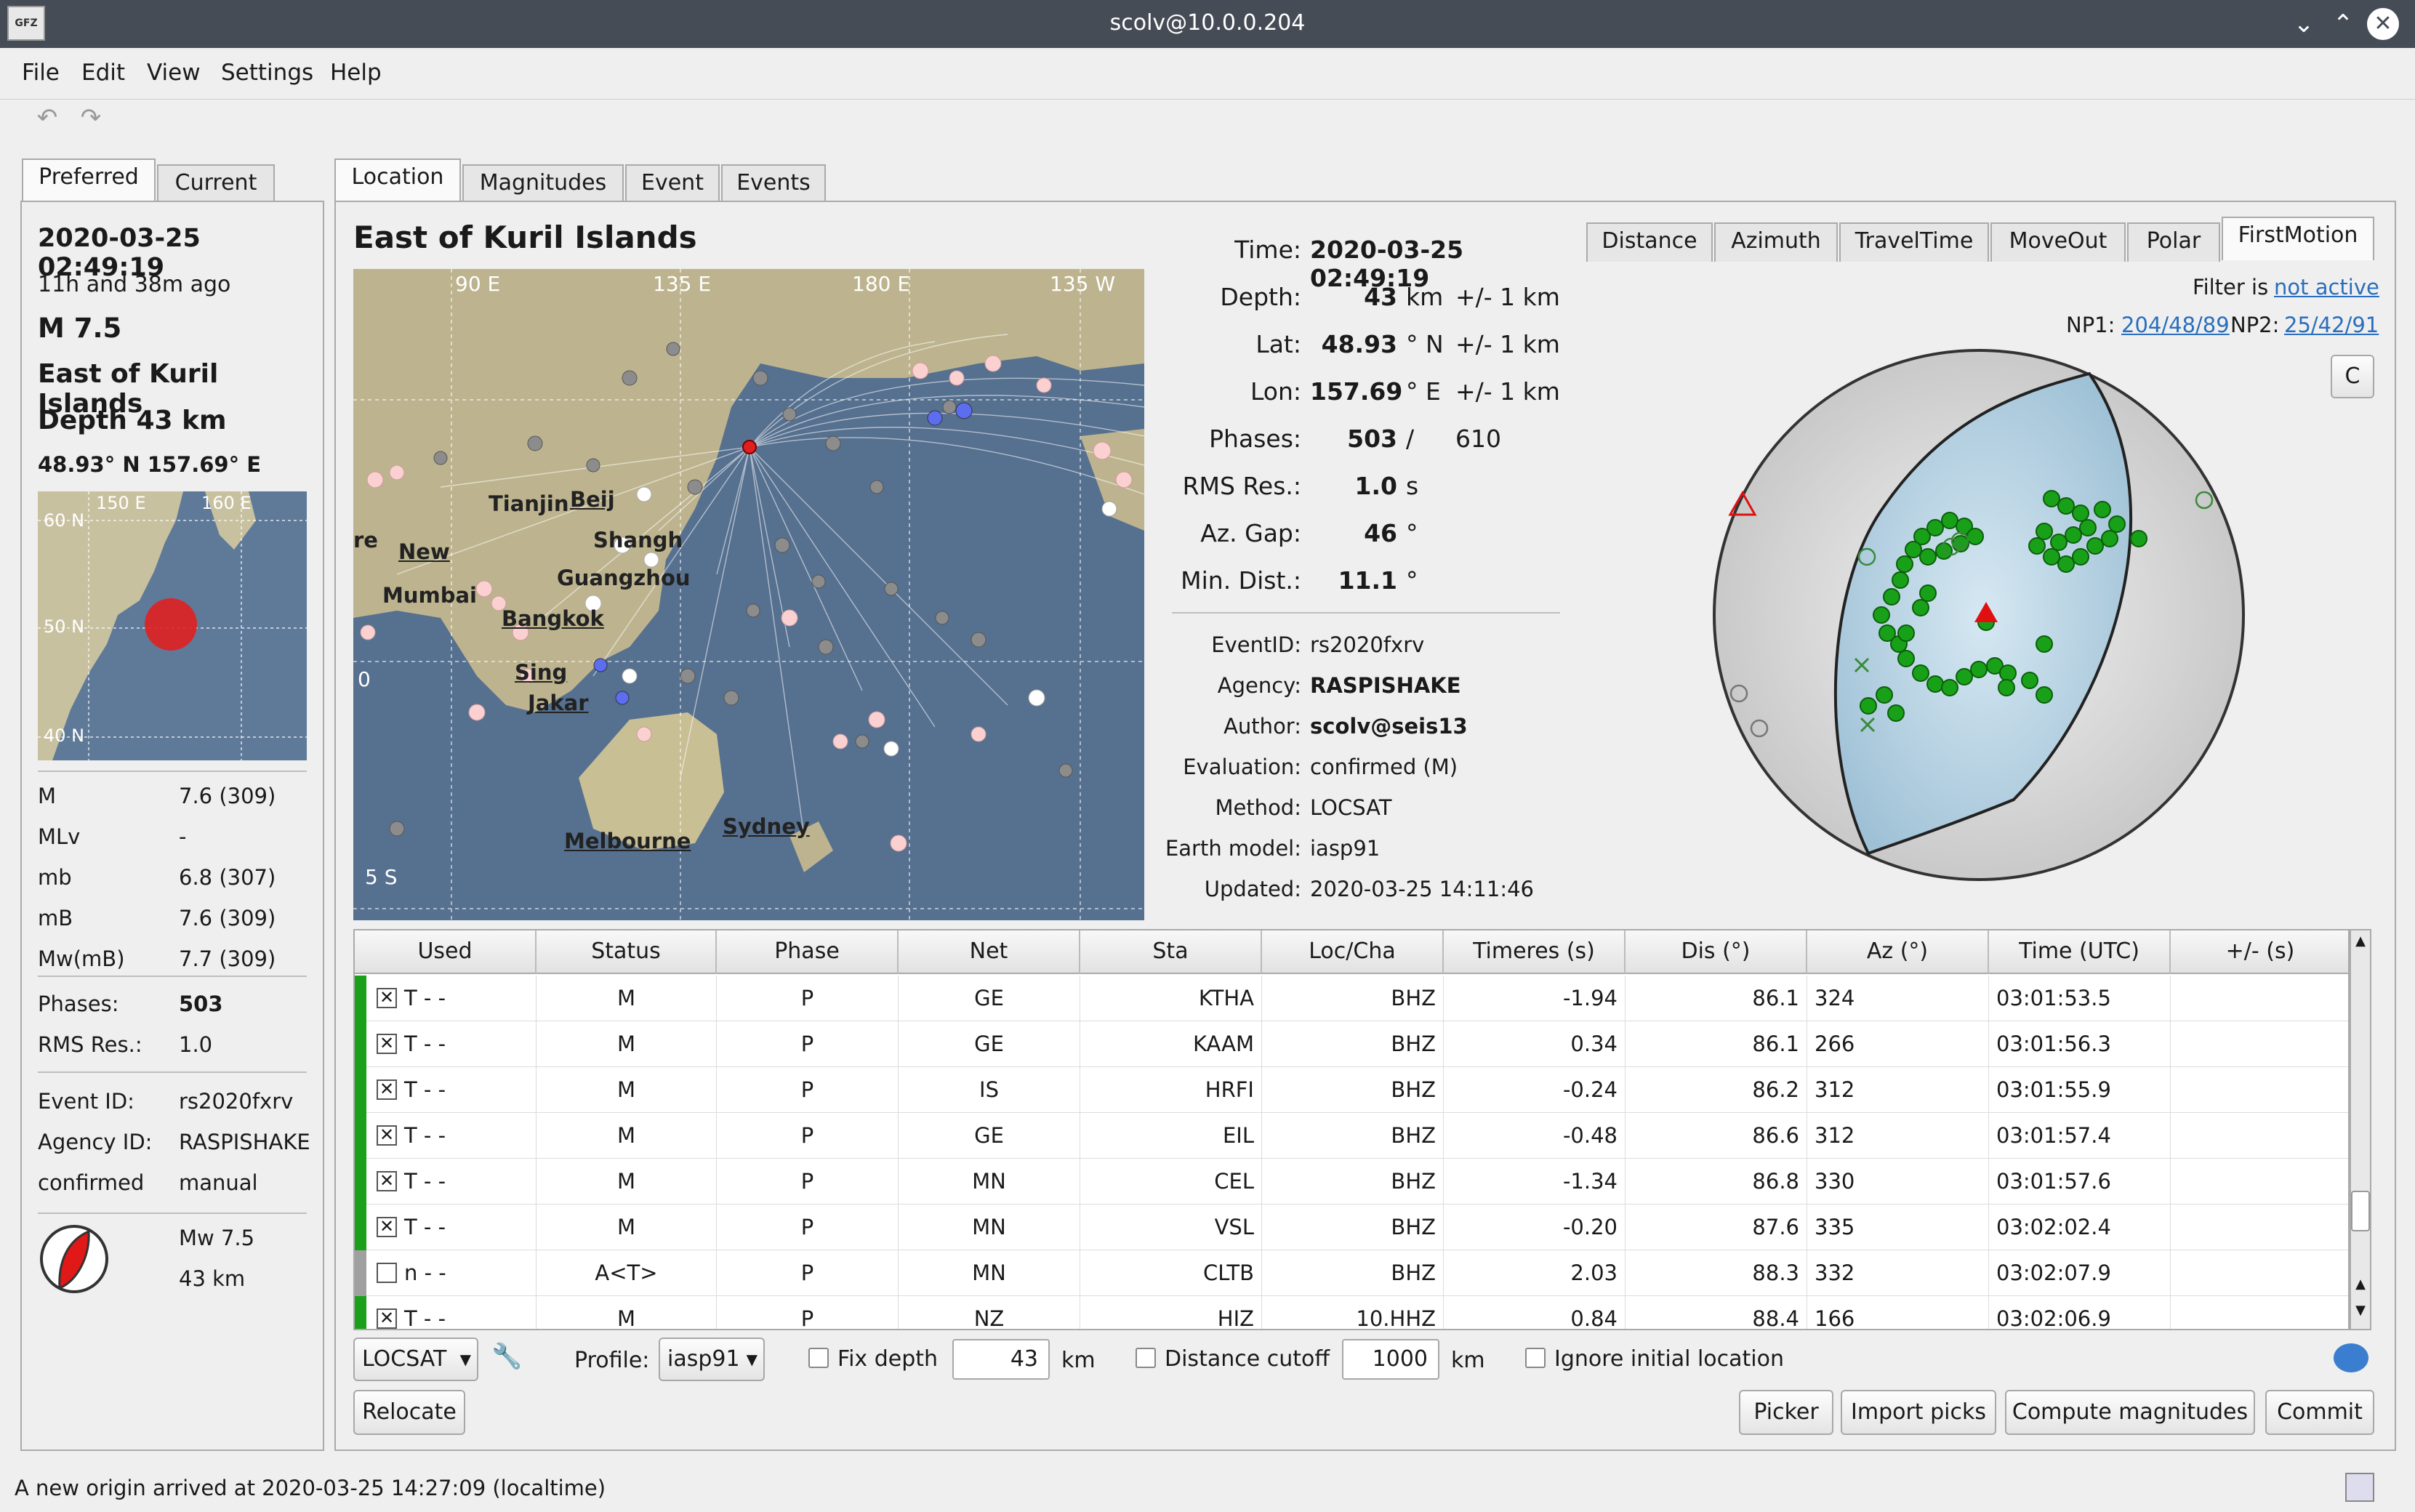  Describe the element at coordinates (1352, 1044) in the screenshot. I see `table-row: ✕ T - - M P GE KAAM BHZ 0.34 86.1 266 03:01:56.3` at that location.